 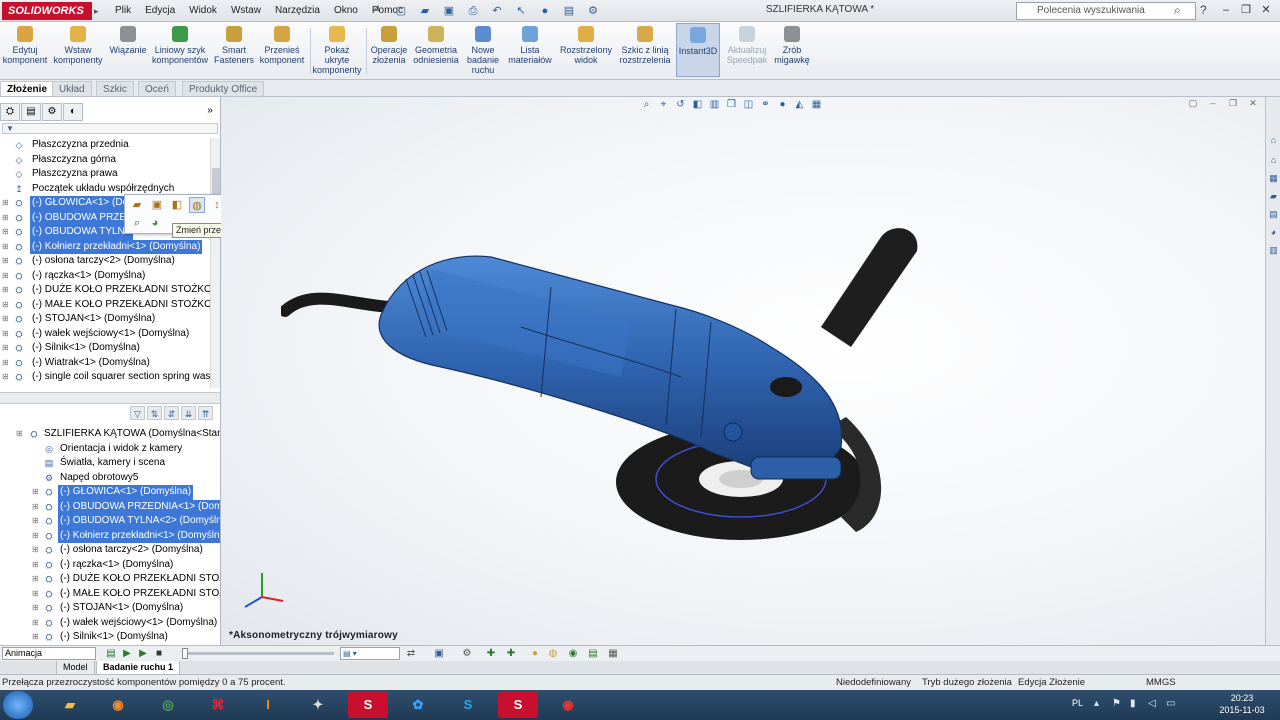 What do you see at coordinates (205, 413) in the screenshot?
I see `expand-icon: ⇈` at bounding box center [205, 413].